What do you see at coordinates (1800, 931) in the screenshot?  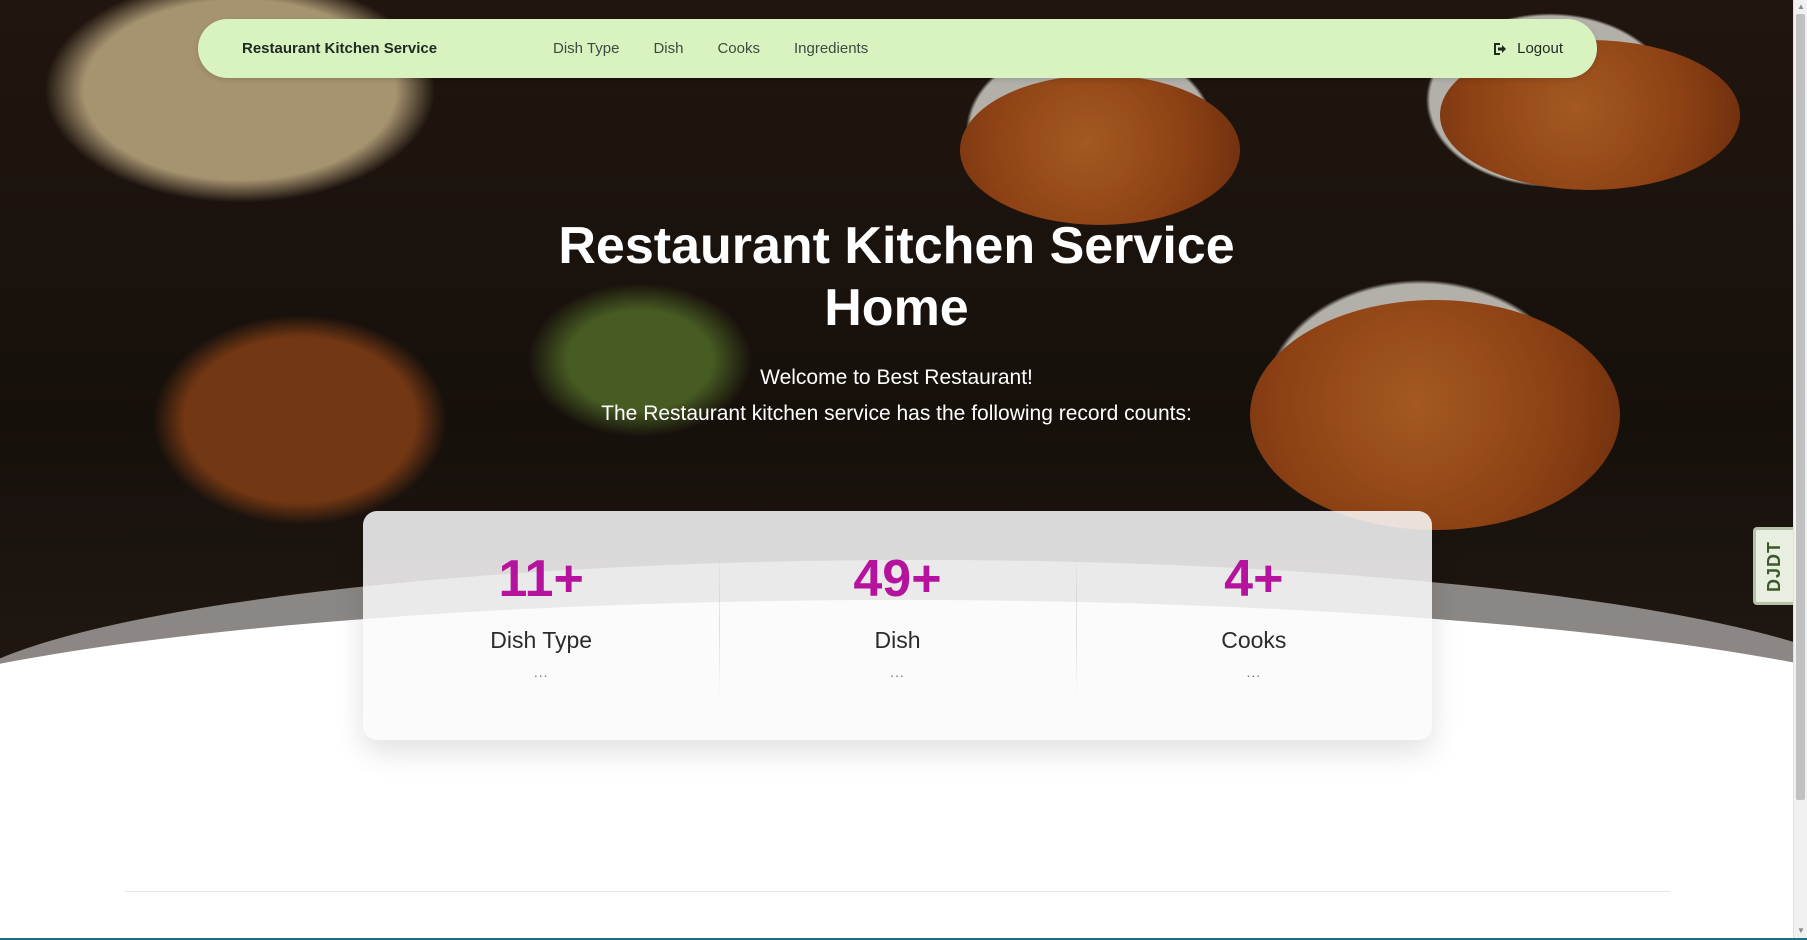 I see `scroll-down-arrow-icon: ▼` at bounding box center [1800, 931].